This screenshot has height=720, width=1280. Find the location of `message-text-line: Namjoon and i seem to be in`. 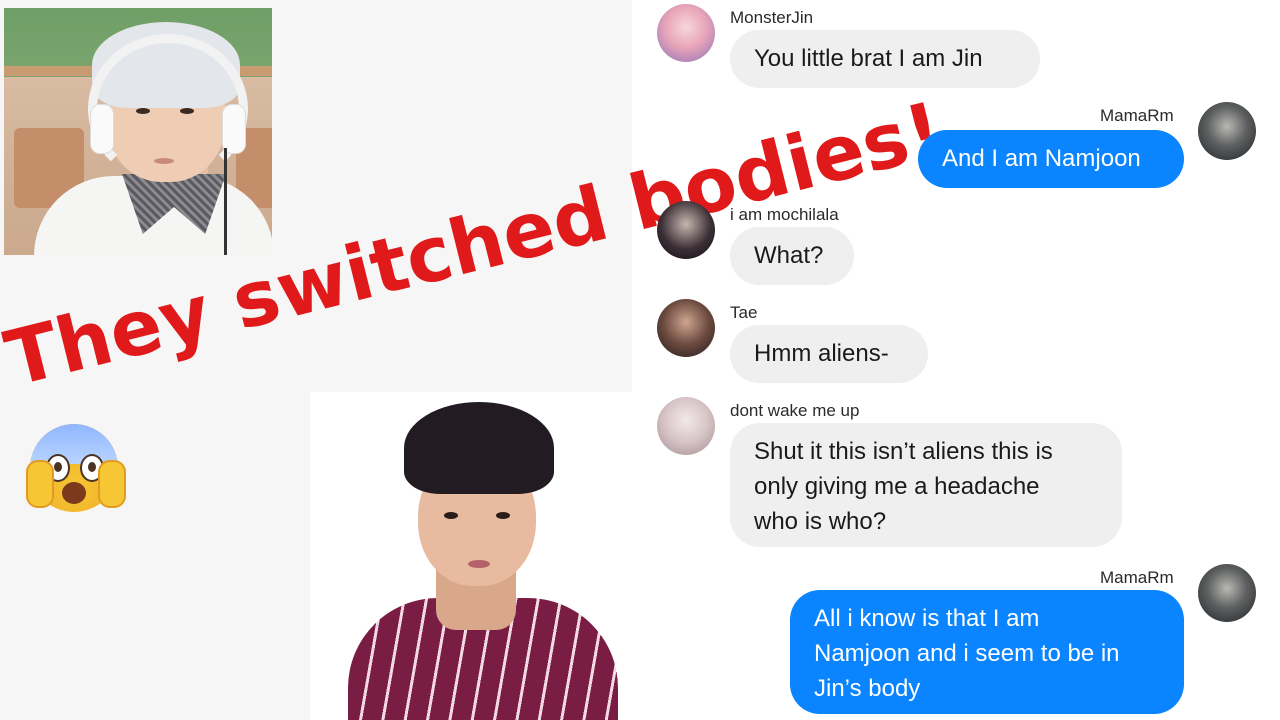

message-text-line: Namjoon and i seem to be in is located at coordinates (967, 653).